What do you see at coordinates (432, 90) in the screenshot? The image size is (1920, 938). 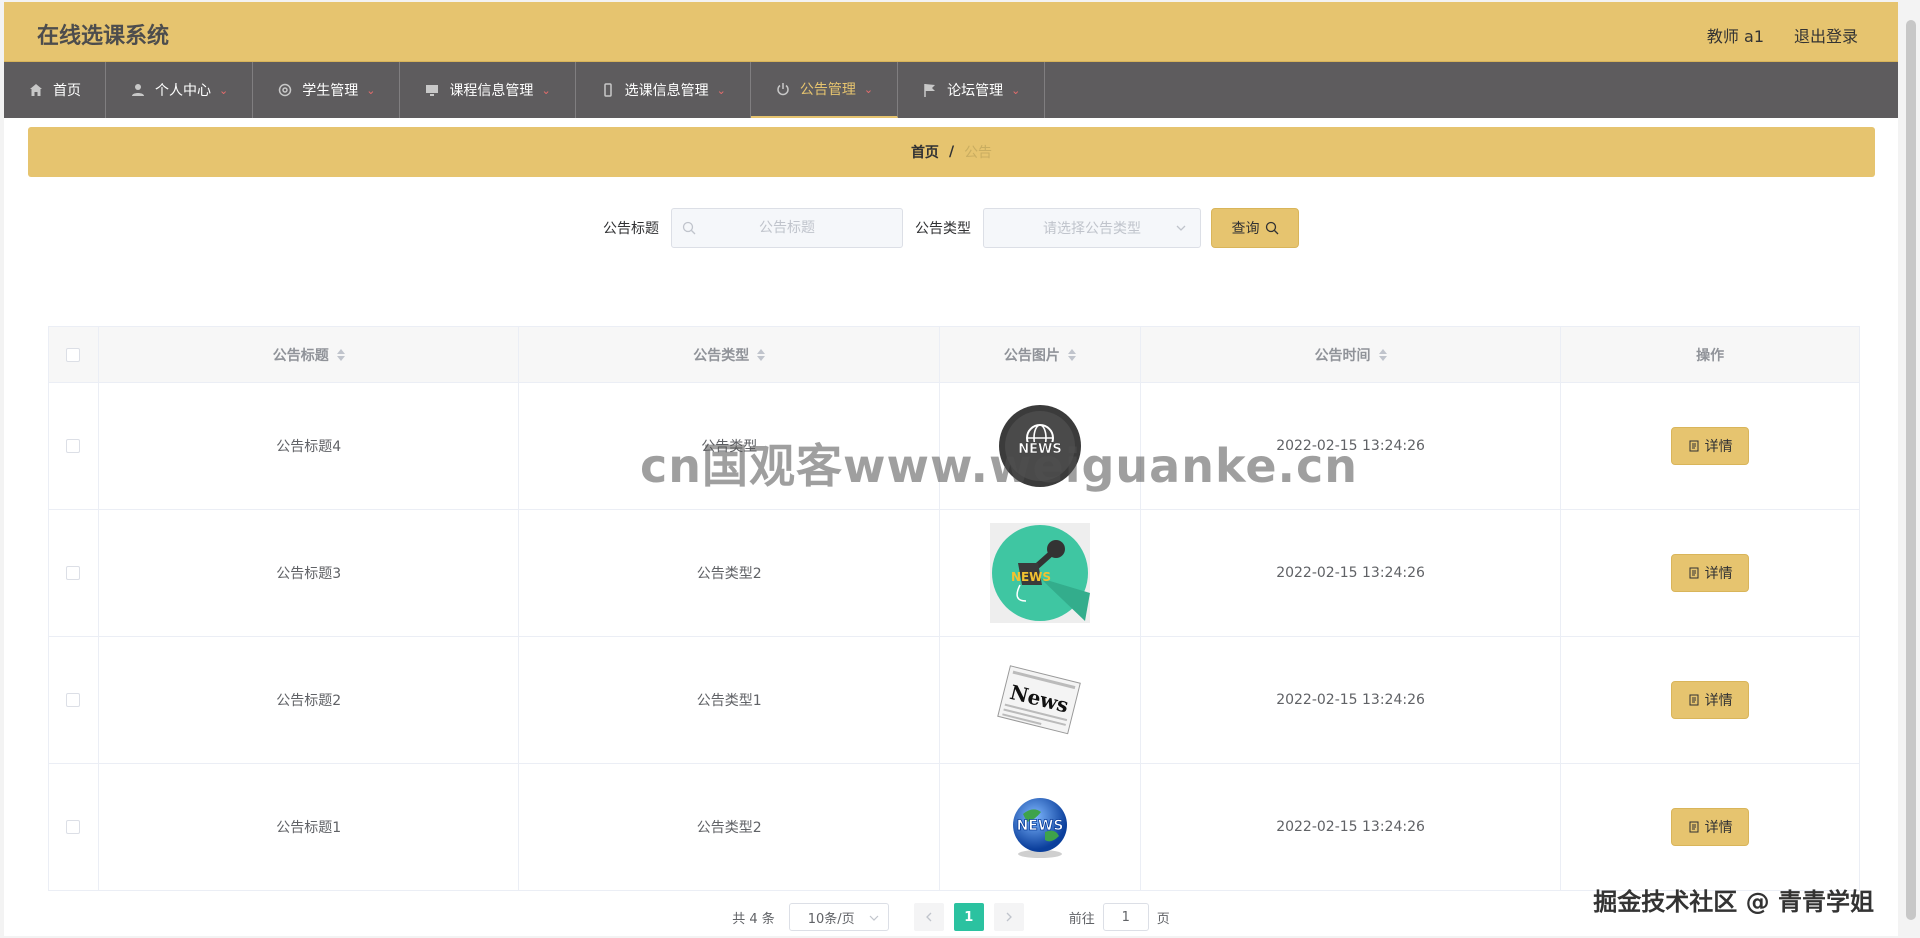 I see `monitor-icon` at bounding box center [432, 90].